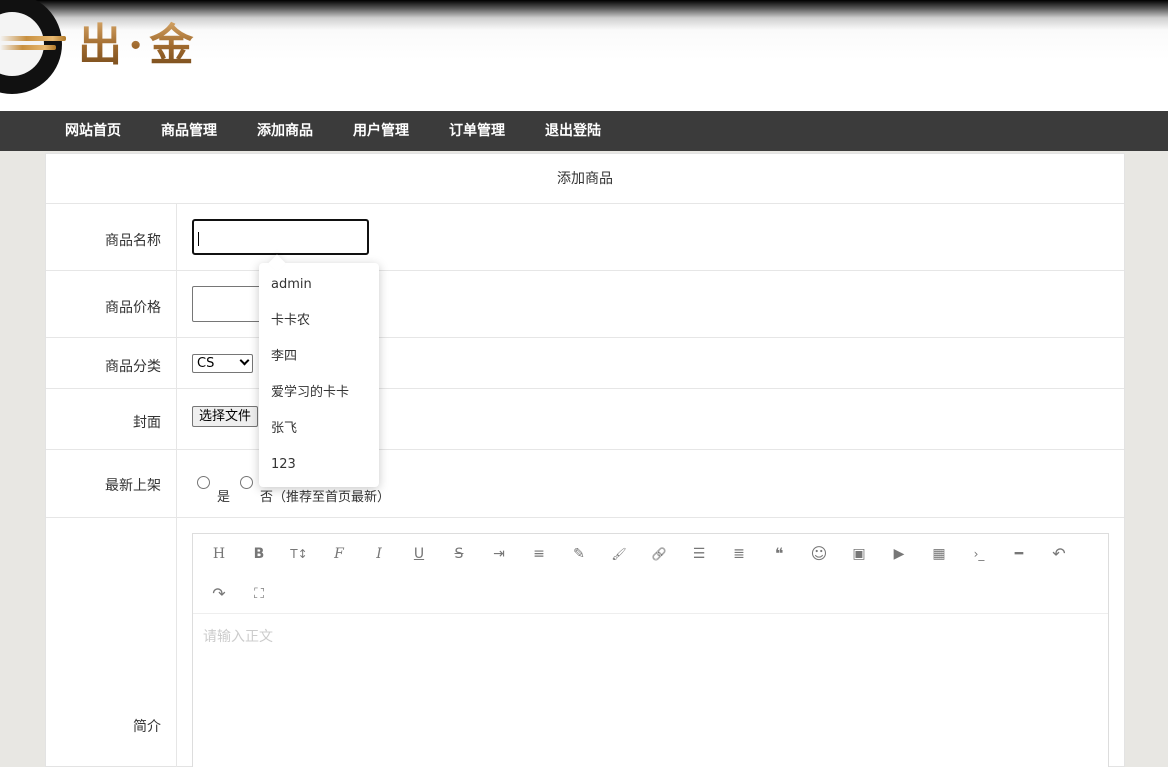 Image resolution: width=1168 pixels, height=767 pixels. I want to click on nav-user-manage: 用户管理, so click(381, 131).